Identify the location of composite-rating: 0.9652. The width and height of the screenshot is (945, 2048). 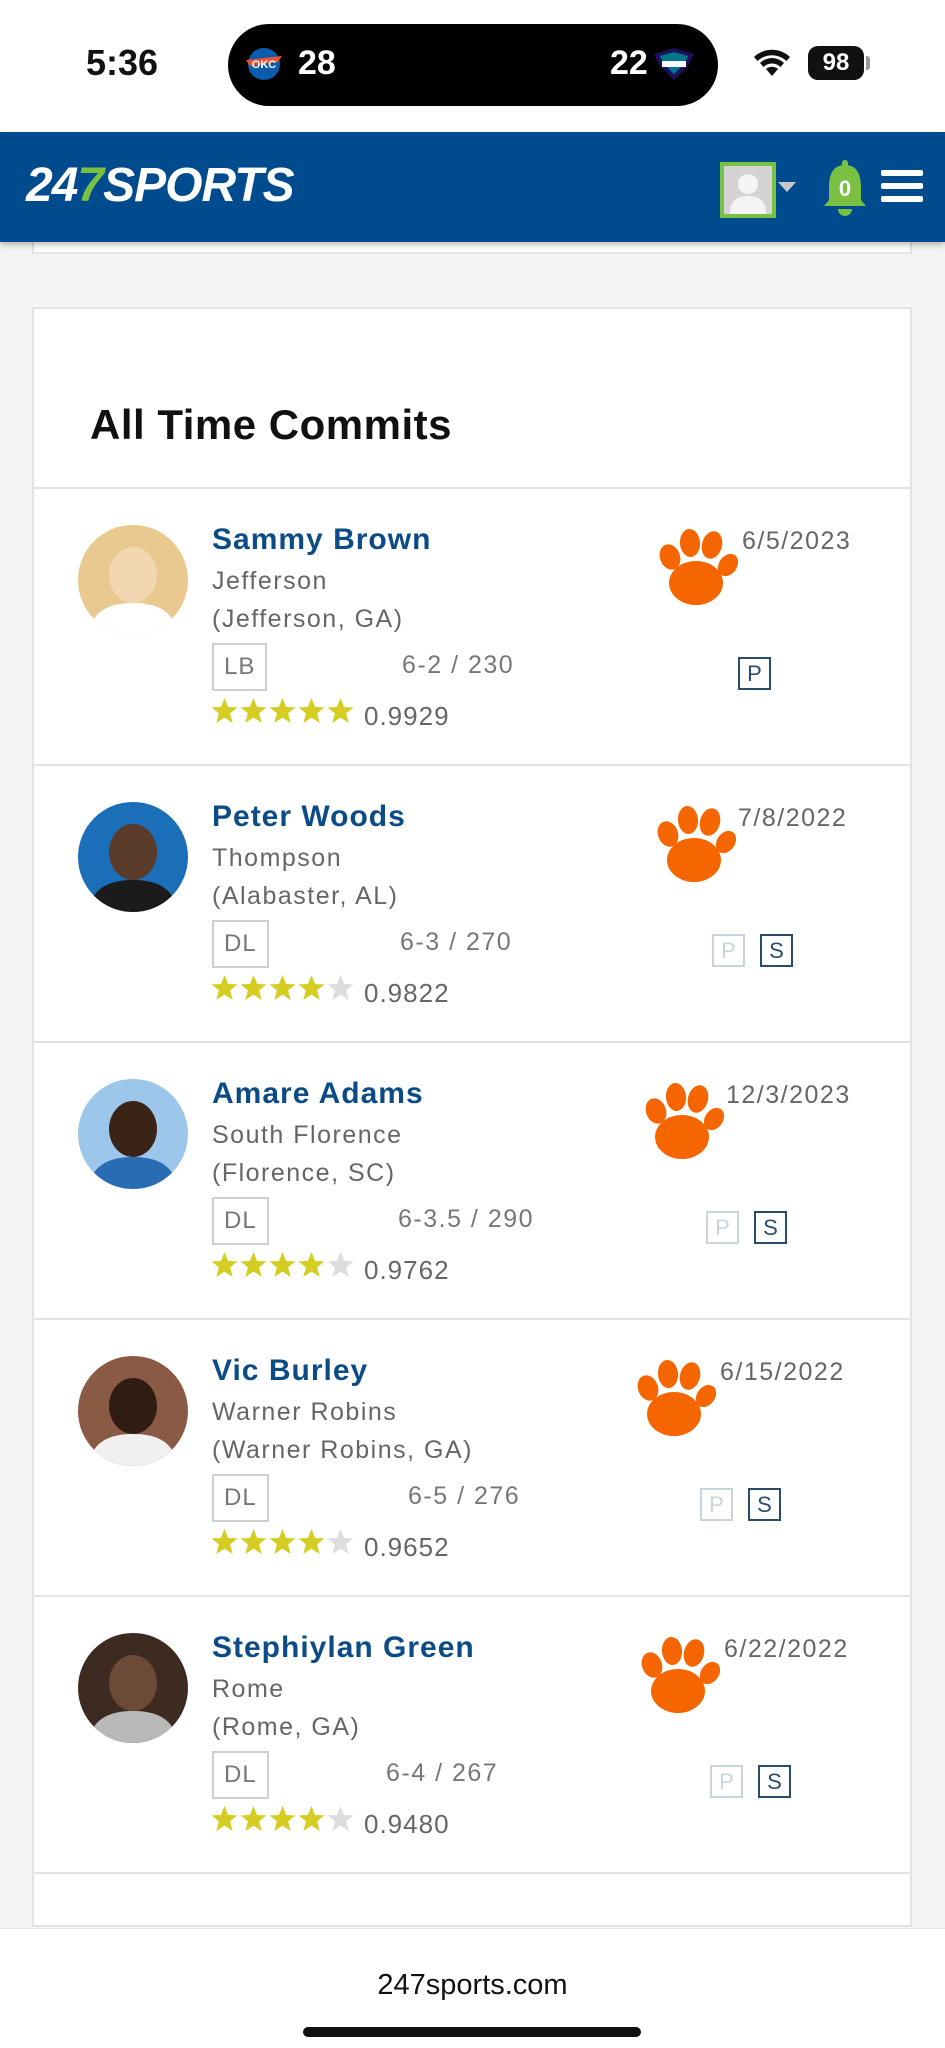
(407, 1547).